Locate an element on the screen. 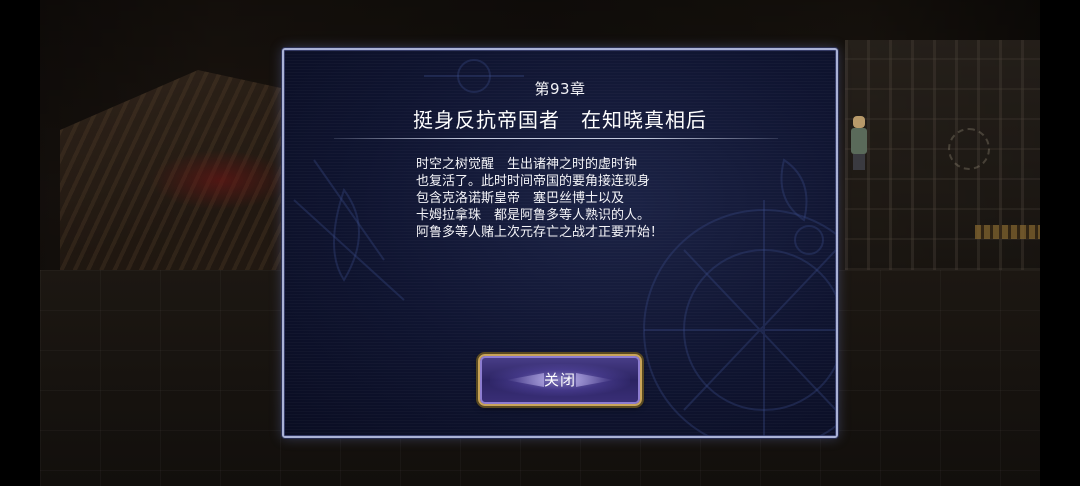 This screenshot has height=486, width=1080. background-red-cloth is located at coordinates (220, 180).